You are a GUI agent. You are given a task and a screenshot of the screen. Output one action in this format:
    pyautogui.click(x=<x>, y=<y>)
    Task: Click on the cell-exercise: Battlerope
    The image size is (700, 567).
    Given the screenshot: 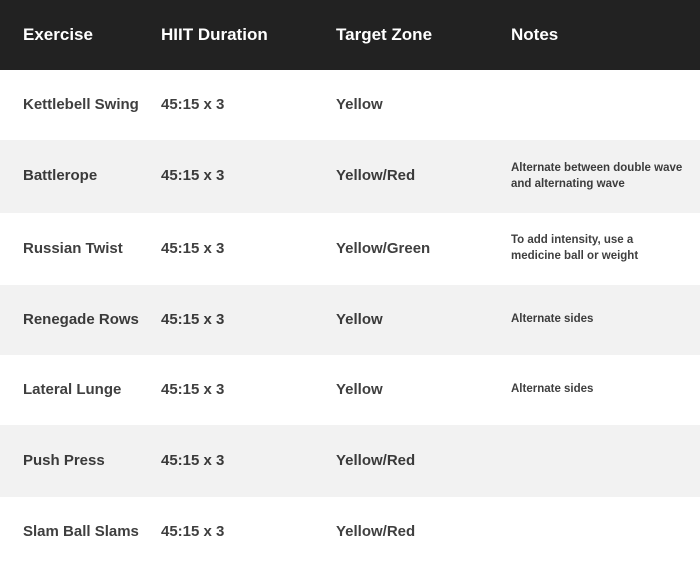 What is the action you would take?
    pyautogui.click(x=60, y=176)
    